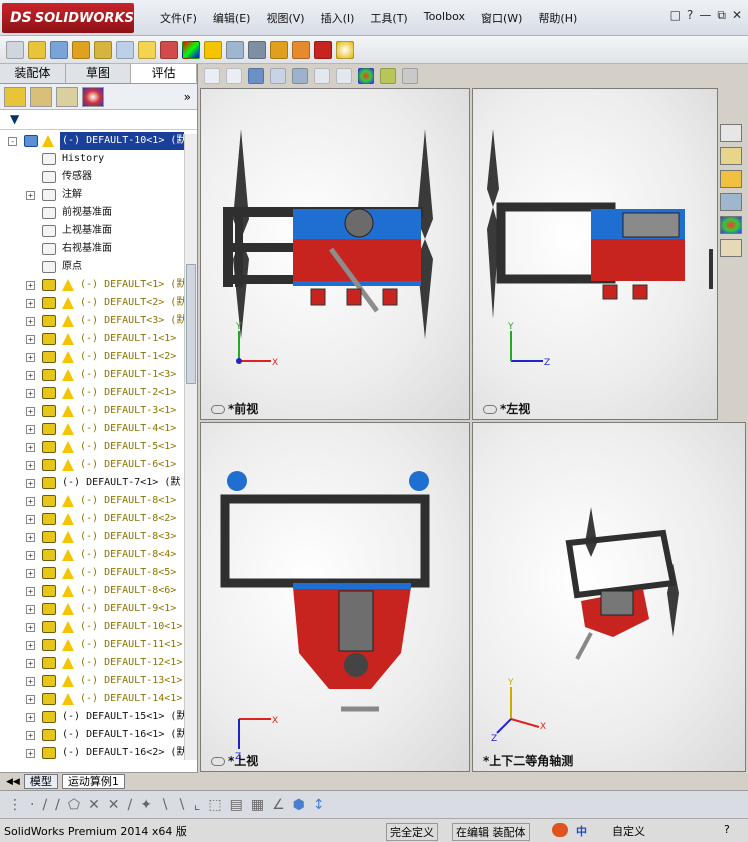 This screenshot has height=842, width=748. I want to click on tree-item: + (-) DEFAULT-14<1>, so click(92, 699).